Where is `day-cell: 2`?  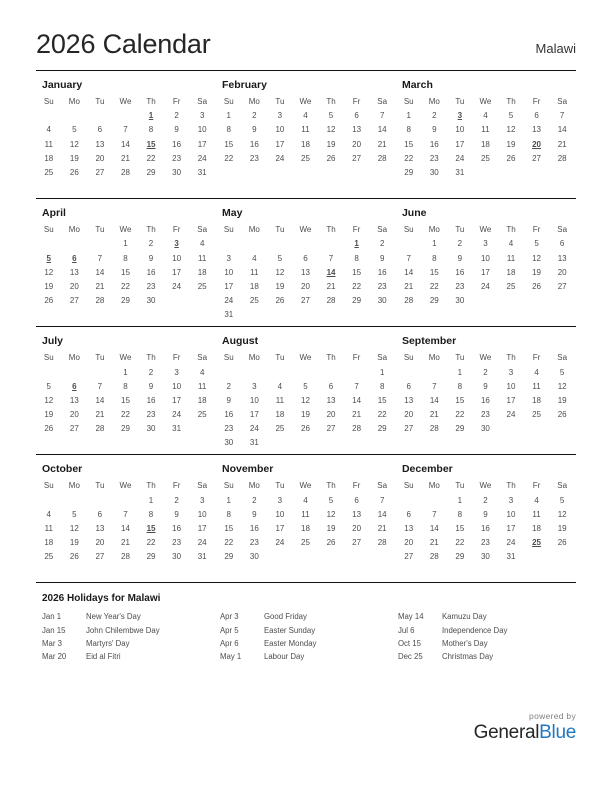
day-cell: 2 is located at coordinates (254, 116).